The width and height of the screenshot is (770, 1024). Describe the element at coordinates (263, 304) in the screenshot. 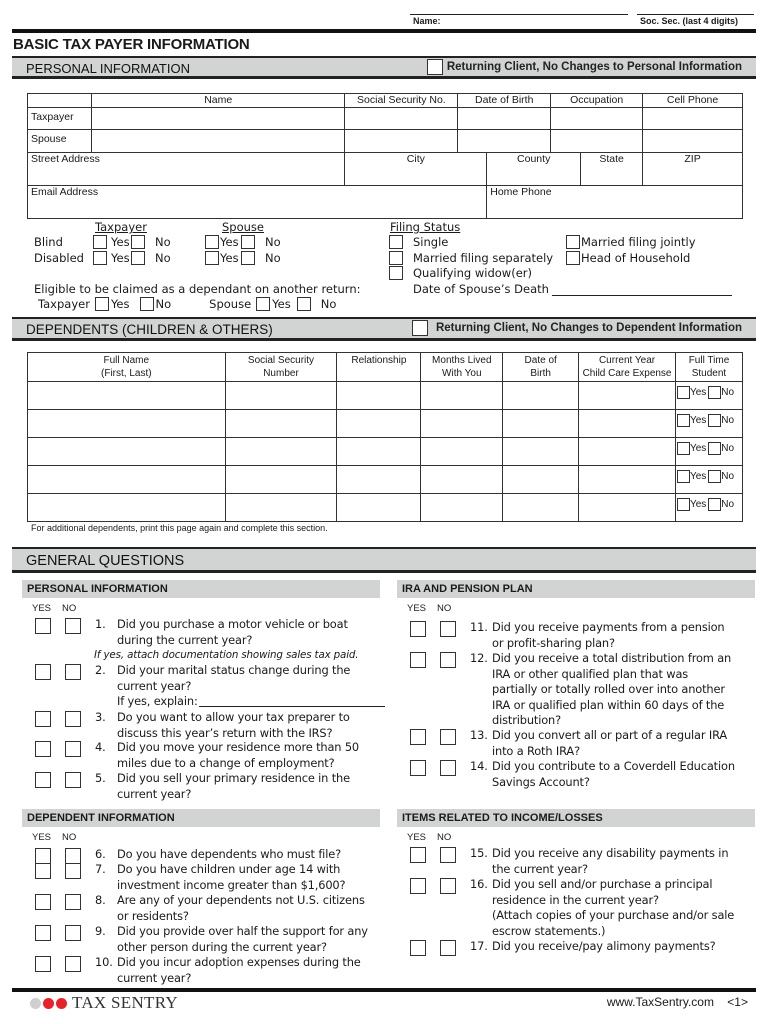

I see `eligible-spouse-yes-checkbox` at that location.